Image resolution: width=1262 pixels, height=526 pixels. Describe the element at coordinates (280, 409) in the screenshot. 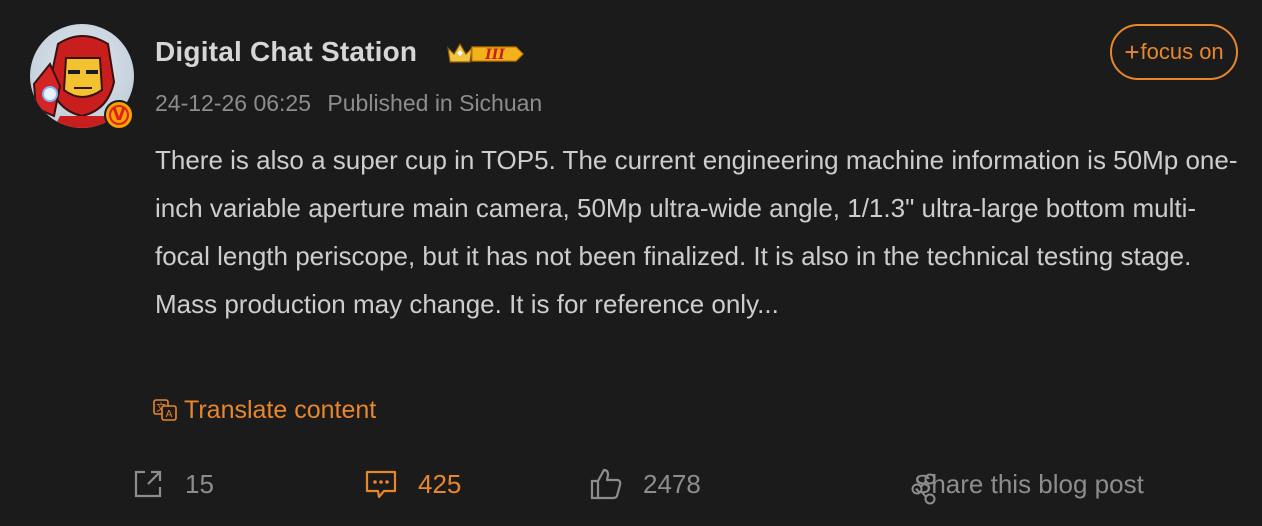

I see `translate-label: Translate content` at that location.